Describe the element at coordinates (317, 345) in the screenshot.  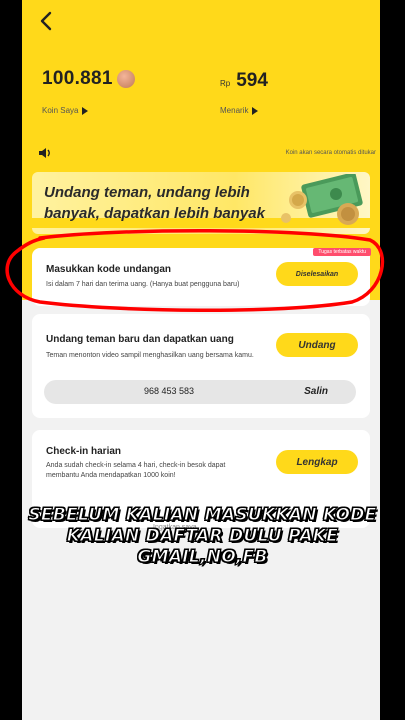
I see `invite-button: Undang` at that location.